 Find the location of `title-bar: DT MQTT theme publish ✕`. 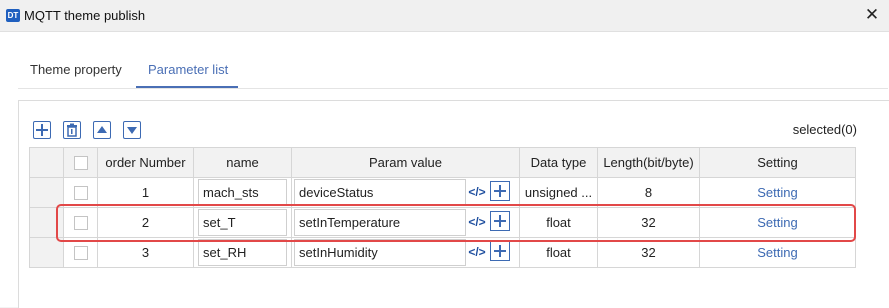

title-bar: DT MQTT theme publish ✕ is located at coordinates (444, 16).